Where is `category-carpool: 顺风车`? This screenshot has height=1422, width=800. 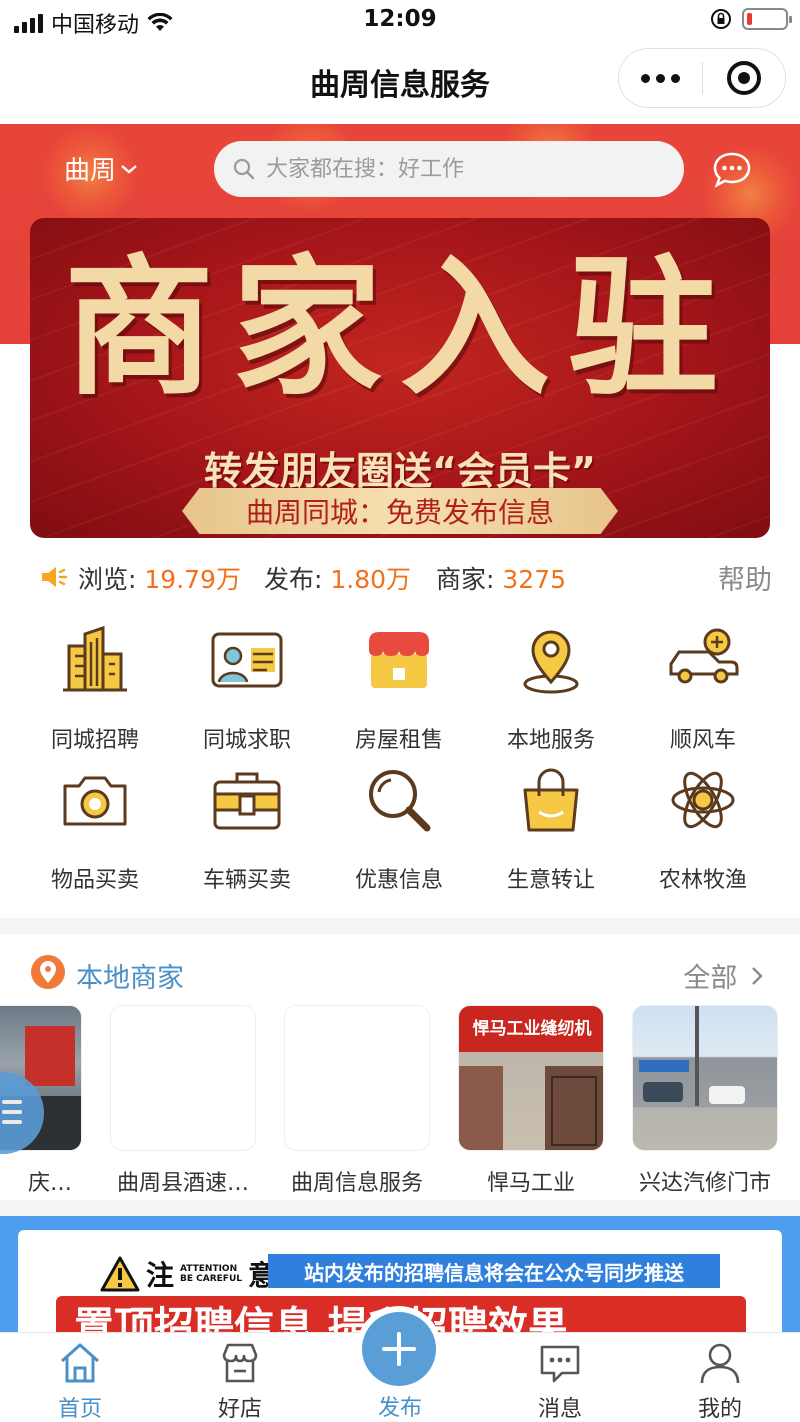
category-carpool: 顺风车 is located at coordinates (703, 687).